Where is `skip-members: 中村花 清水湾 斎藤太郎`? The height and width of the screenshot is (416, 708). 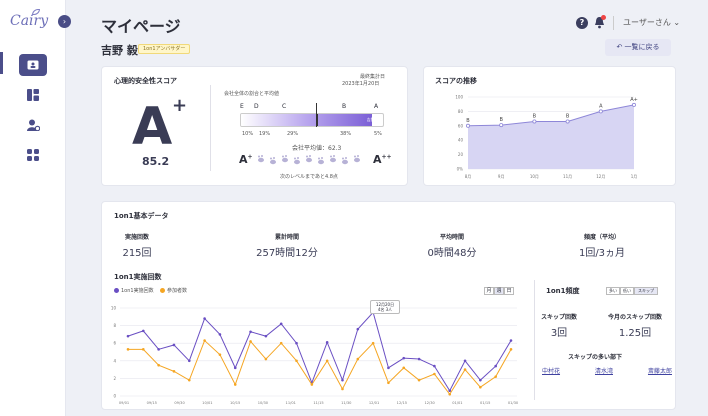
skip-members: 中村花 清水湾 斎藤太郎 is located at coordinates (607, 370).